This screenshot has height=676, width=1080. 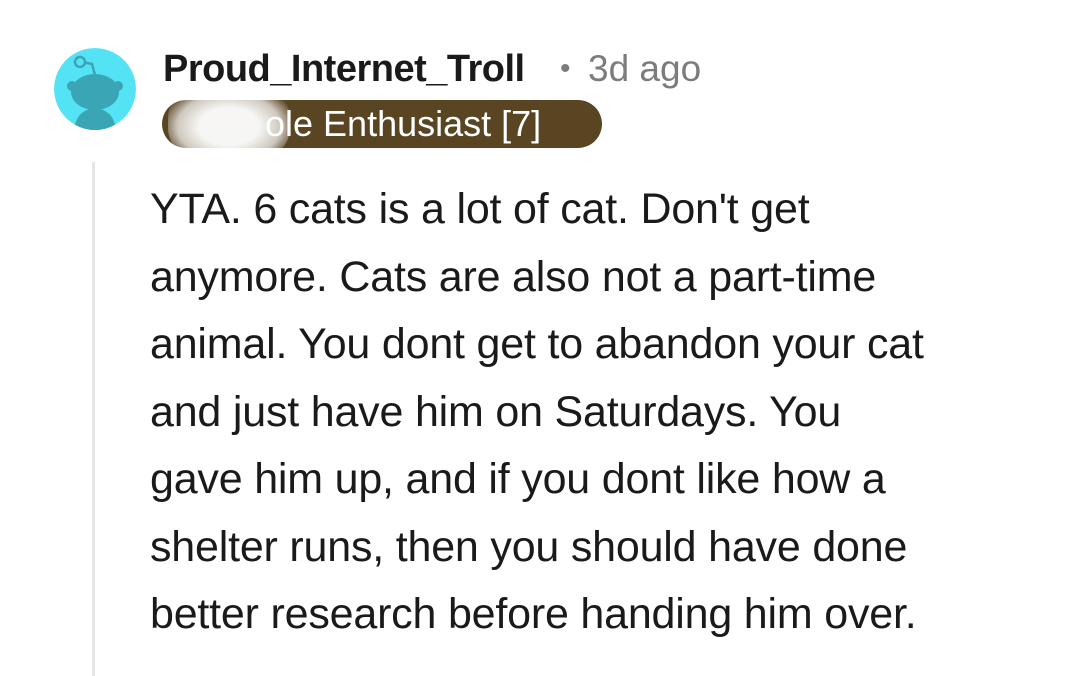 I want to click on user-avatar, so click(x=95, y=89).